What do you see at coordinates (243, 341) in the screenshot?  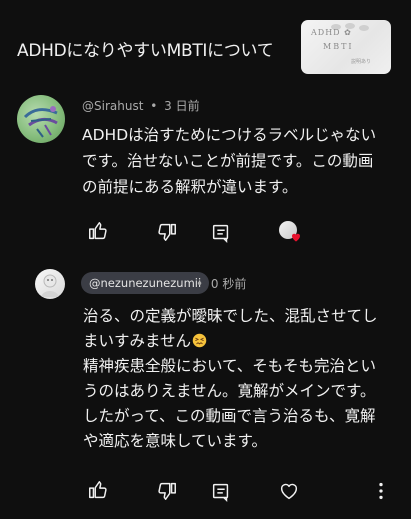 I see `reply-text-line-with-emoji: まいすみません` at bounding box center [243, 341].